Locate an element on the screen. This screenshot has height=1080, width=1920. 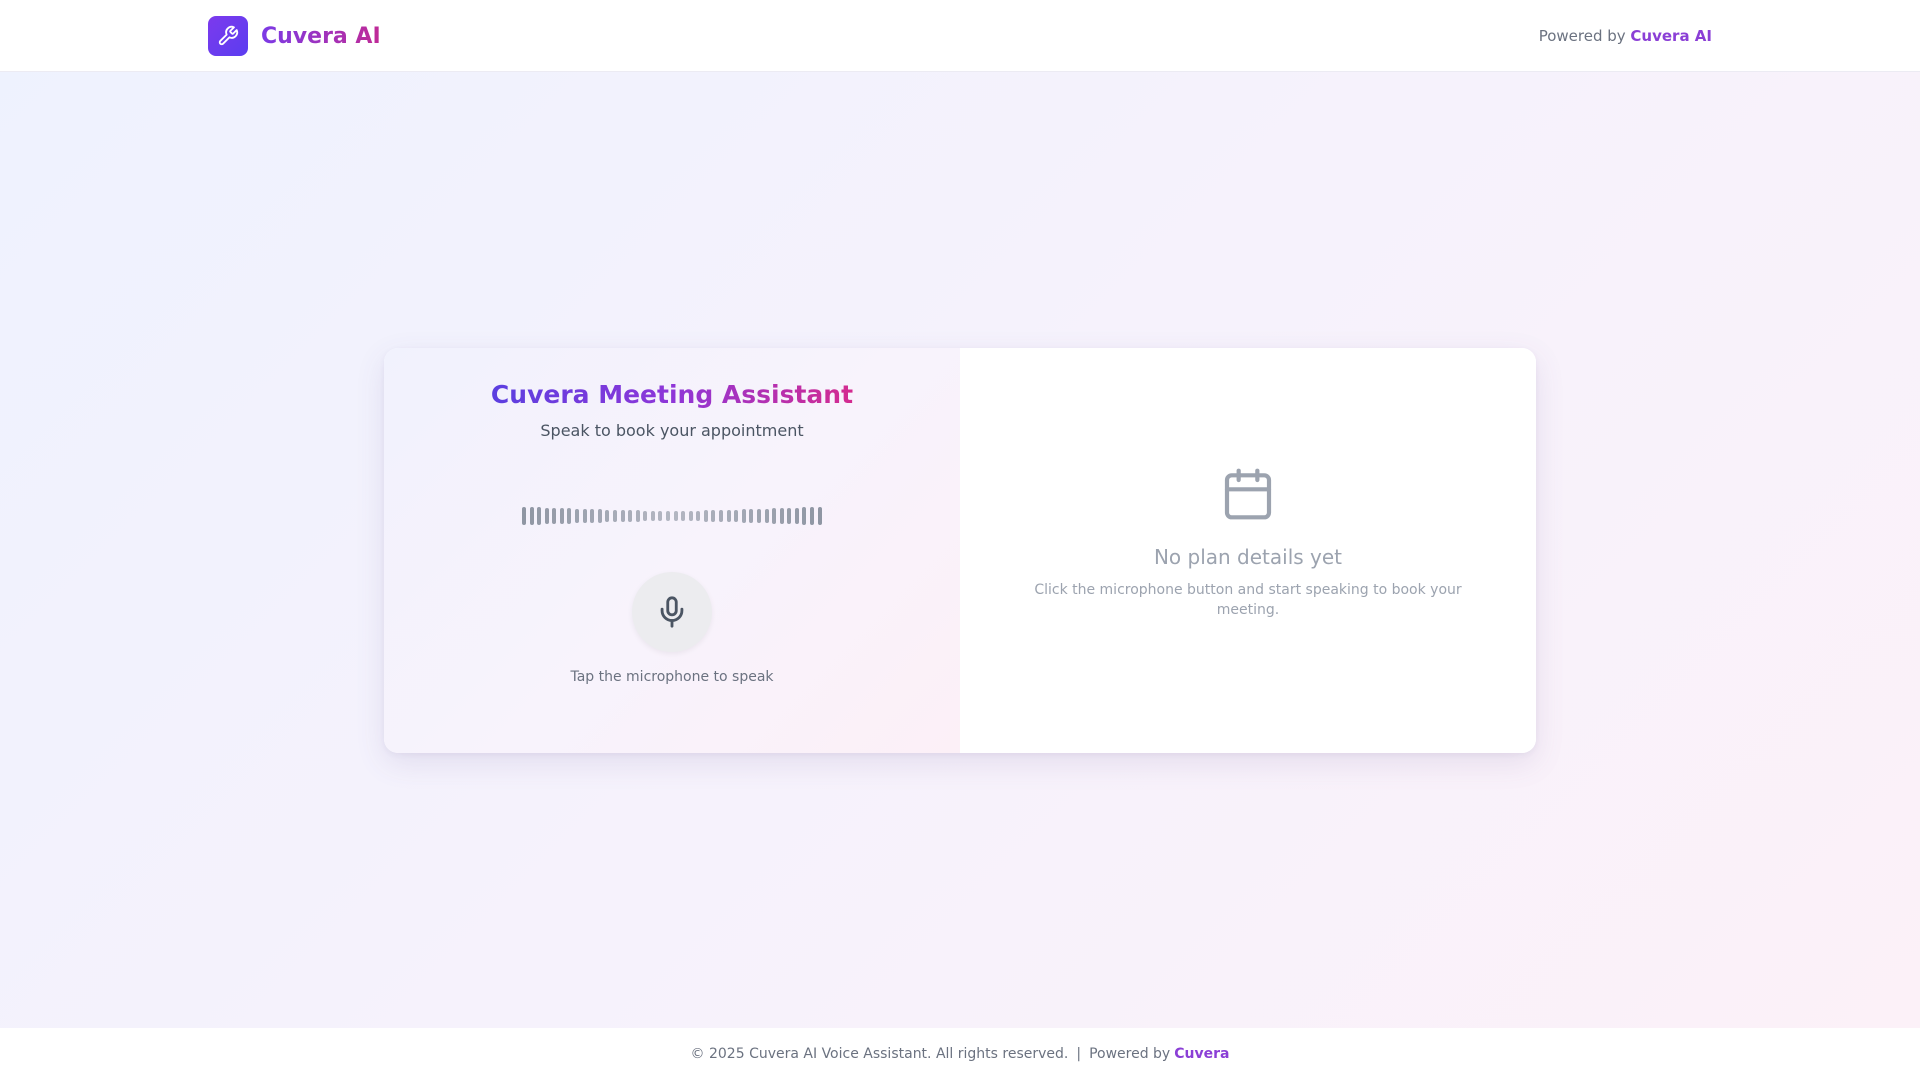
assistant-title-text: Cuvera Meeting Assistant is located at coordinates (672, 394).